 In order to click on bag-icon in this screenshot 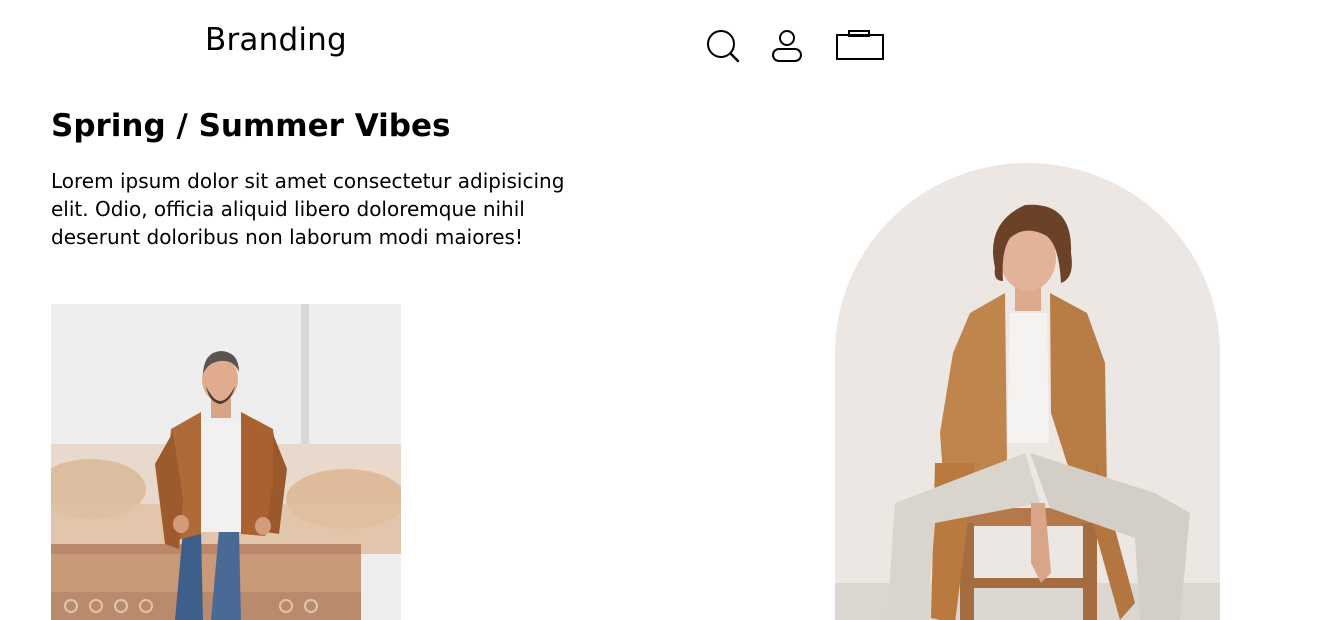, I will do `click(860, 46)`.